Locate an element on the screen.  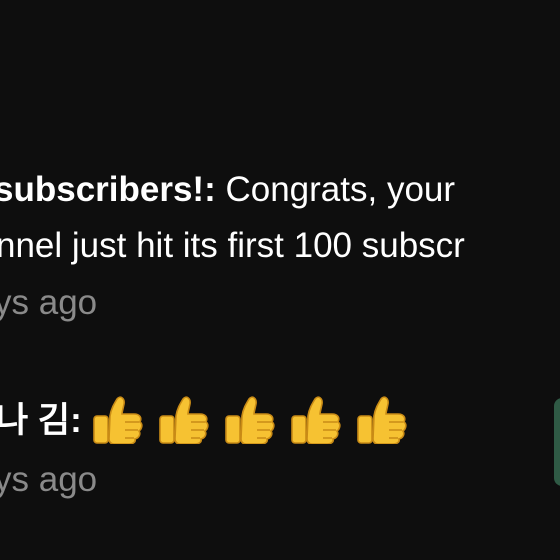
notification-message-continued: nnel just hit its first 100 subscr is located at coordinates (232, 245).